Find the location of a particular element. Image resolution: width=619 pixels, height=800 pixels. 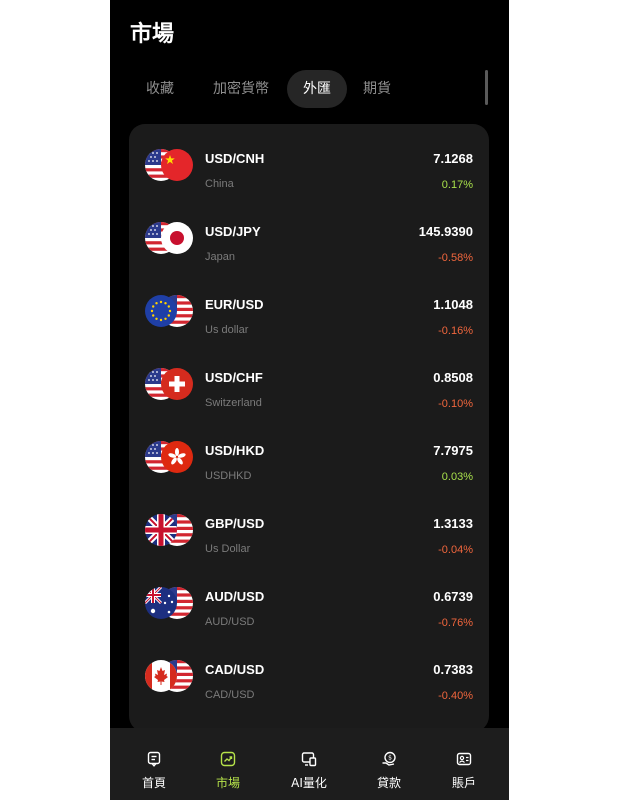

tab-favorites: 收藏 is located at coordinates (160, 89).